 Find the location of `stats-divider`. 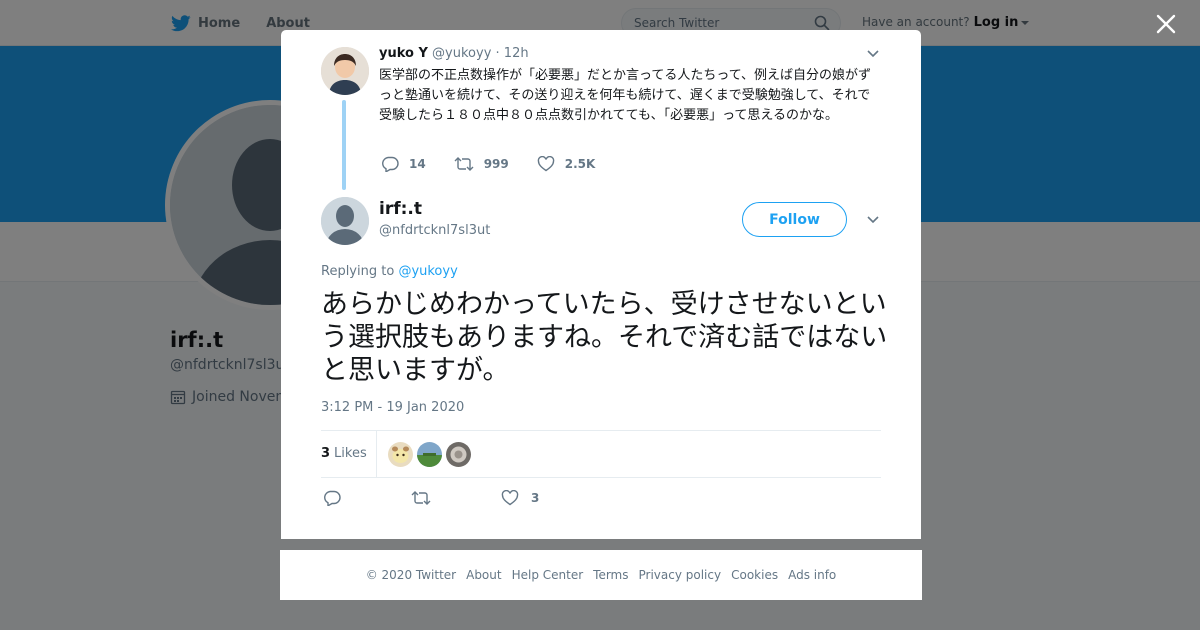

stats-divider is located at coordinates (376, 454).